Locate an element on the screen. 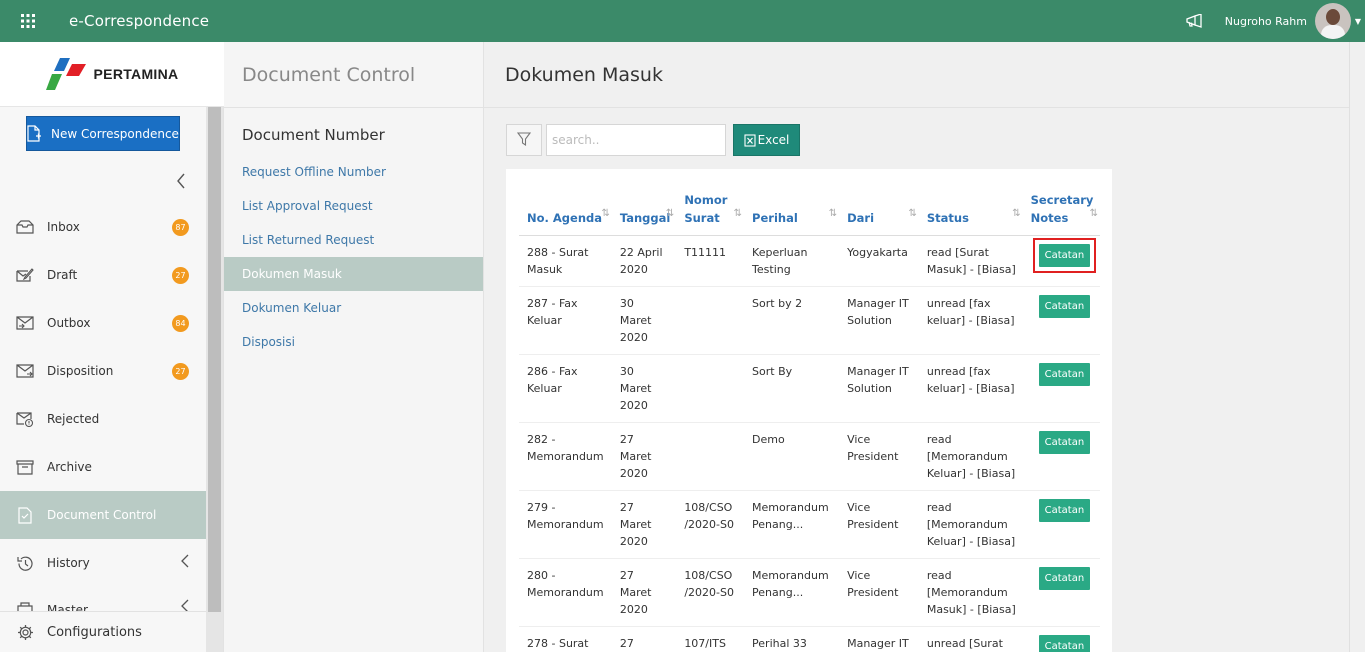 This screenshot has width=1365, height=652. column-header-nomor-surat: Nomor Surat ⇅ is located at coordinates (710, 213).